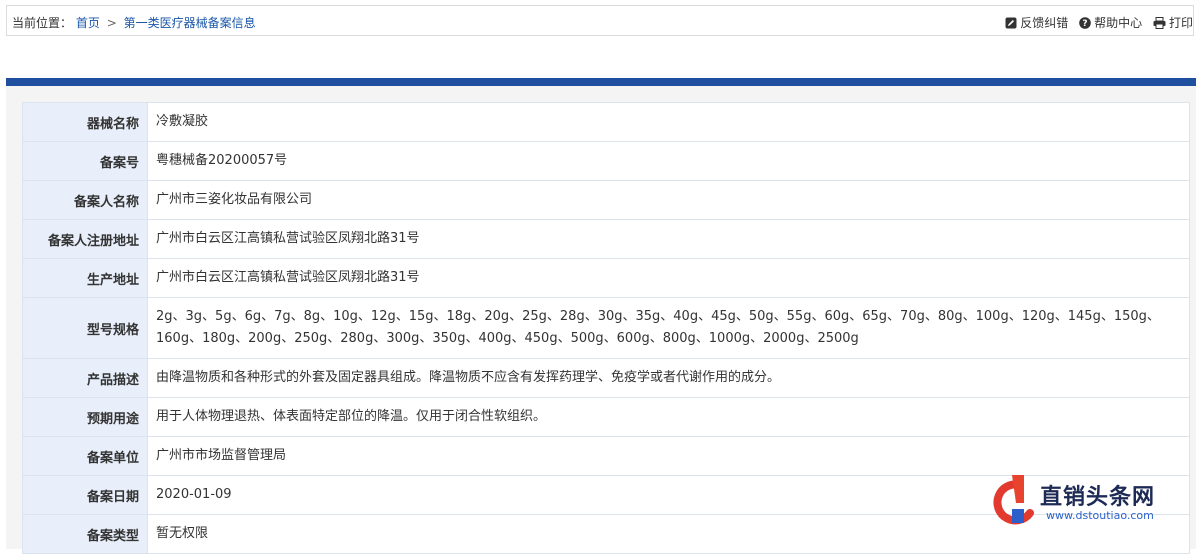 This screenshot has width=1196, height=554. I want to click on record-row-record-number: 备案号 粤穗械备20200057号, so click(606, 161).